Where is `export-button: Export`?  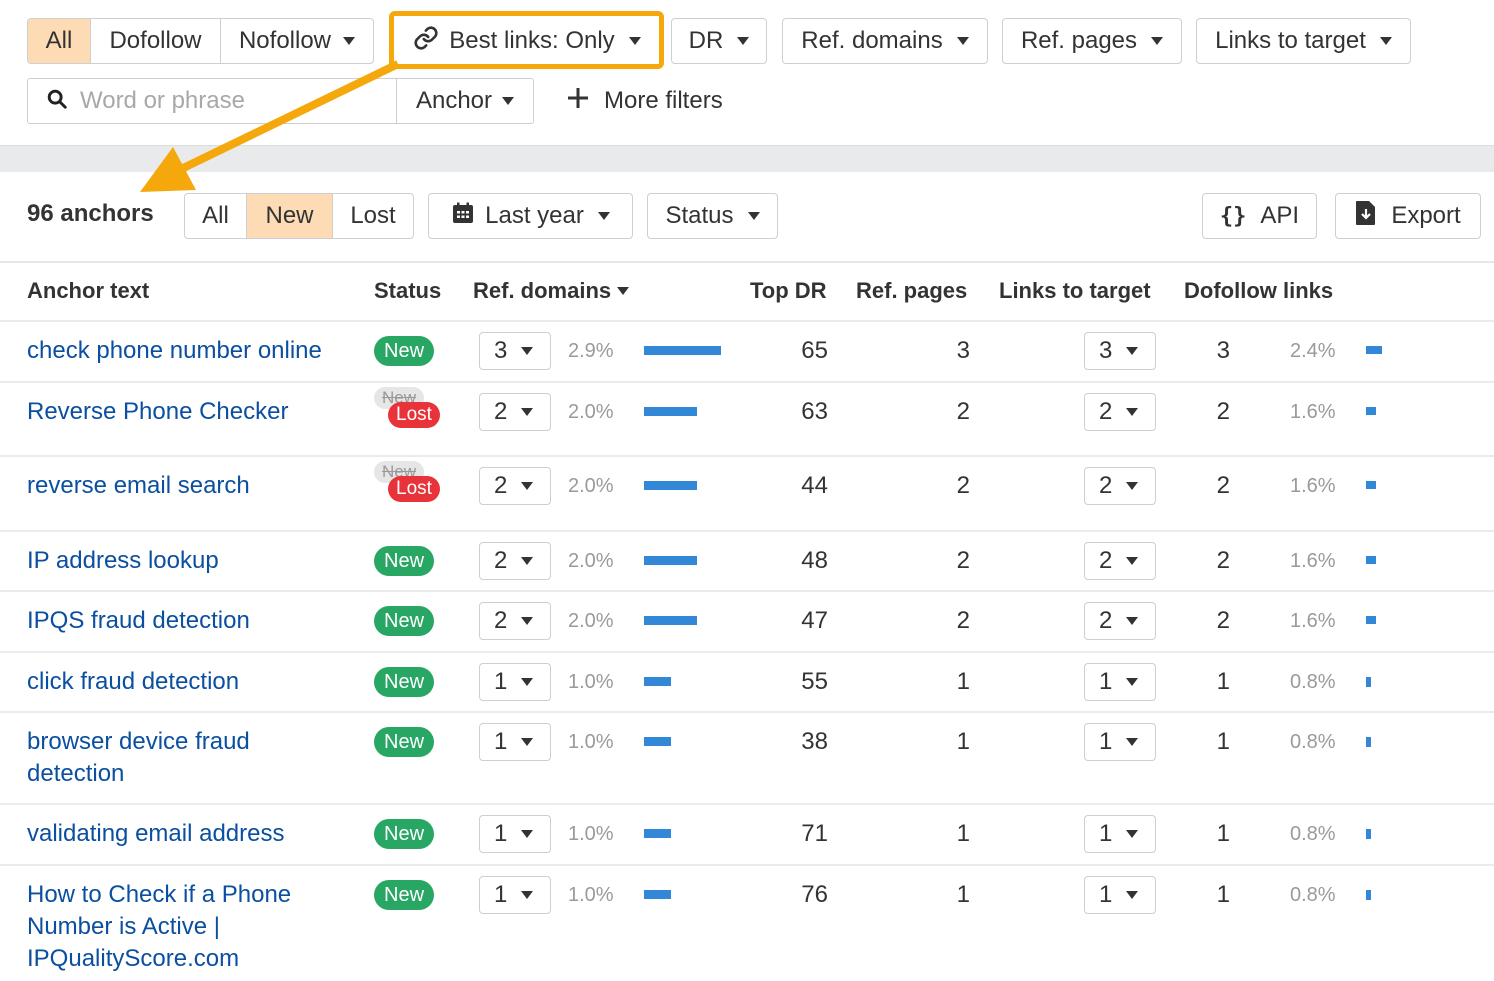
export-button: Export is located at coordinates (1408, 216).